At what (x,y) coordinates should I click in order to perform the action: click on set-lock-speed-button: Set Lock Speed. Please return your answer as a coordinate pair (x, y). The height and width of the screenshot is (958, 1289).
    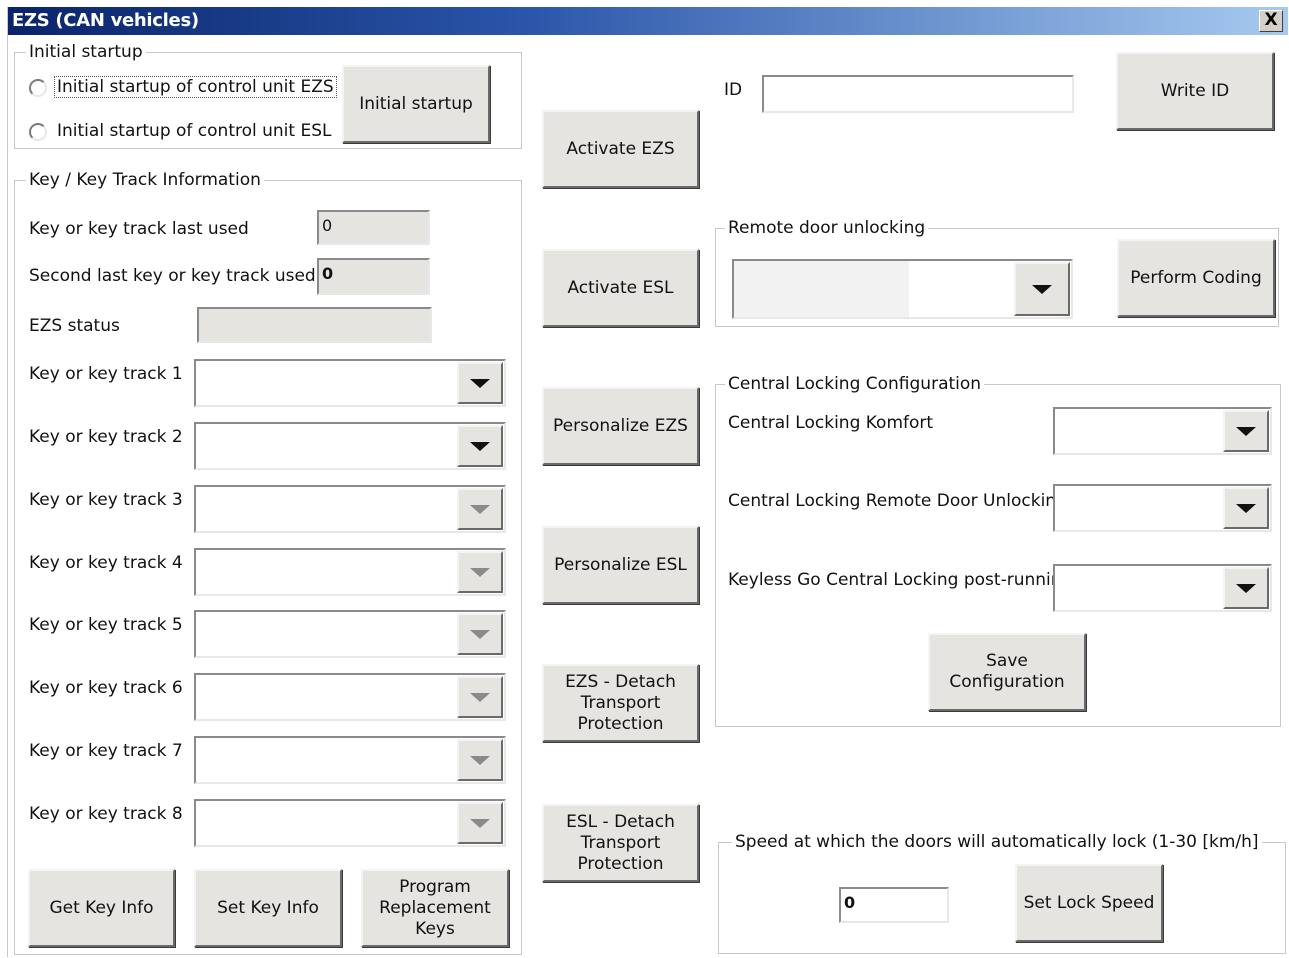
    Looking at the image, I should click on (1089, 903).